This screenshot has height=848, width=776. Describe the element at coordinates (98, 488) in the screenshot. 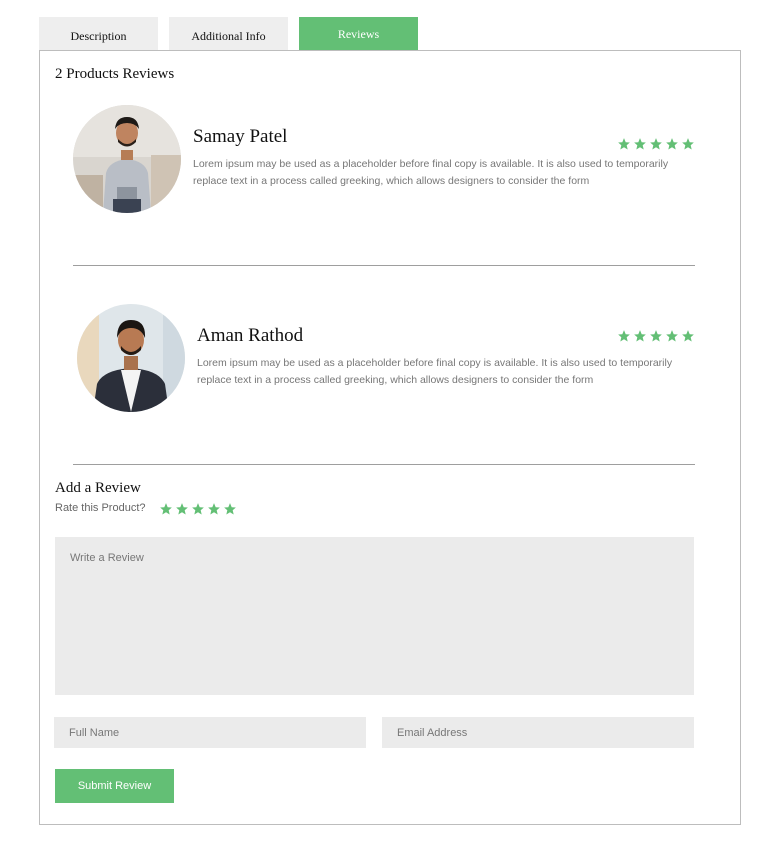

I see `add-review-title: Add a Review` at that location.